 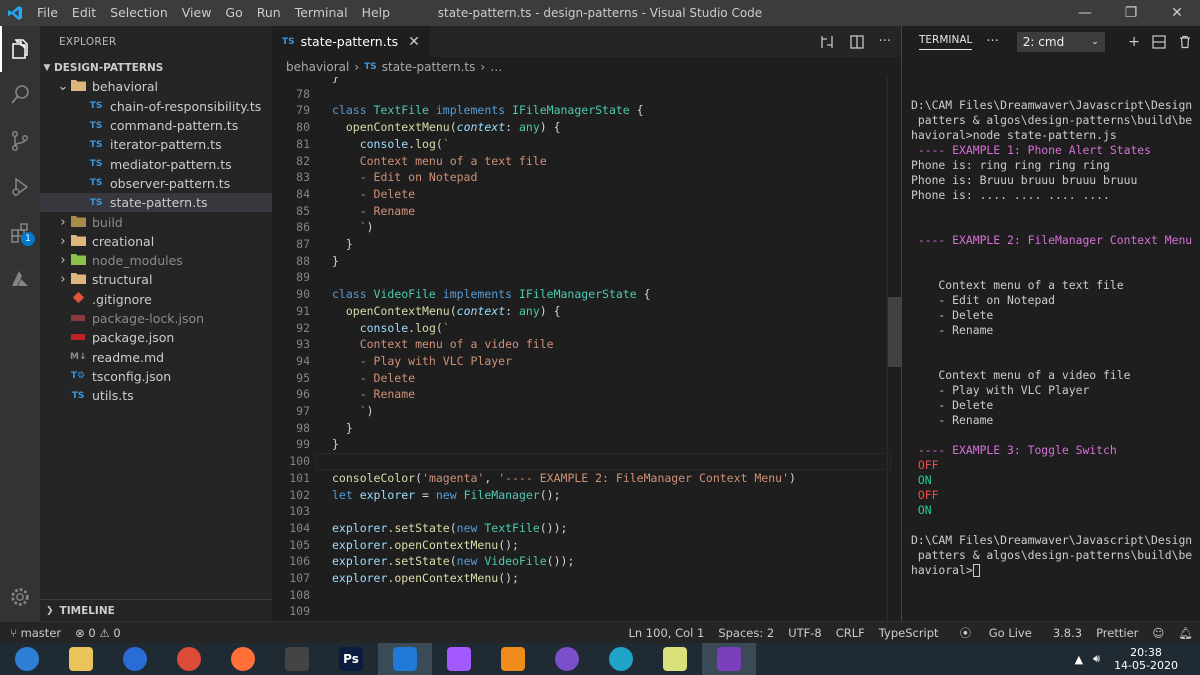 I want to click on warning-count: 0, so click(x=117, y=632).